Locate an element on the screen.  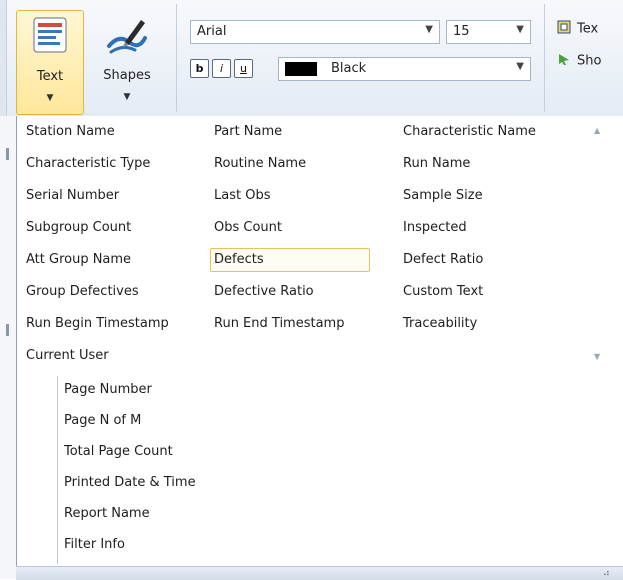
field-item: Defective Ratio is located at coordinates (290, 292).